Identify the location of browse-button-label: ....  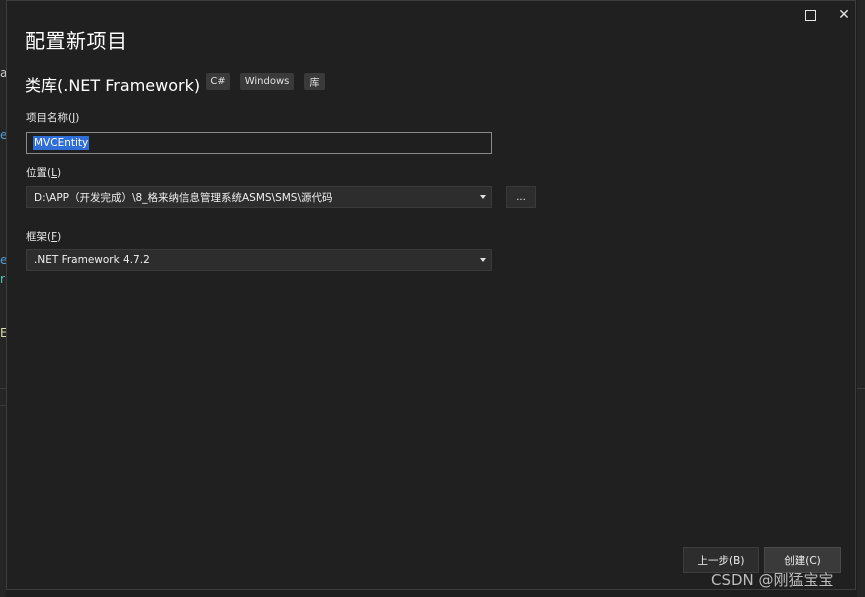
(521, 197).